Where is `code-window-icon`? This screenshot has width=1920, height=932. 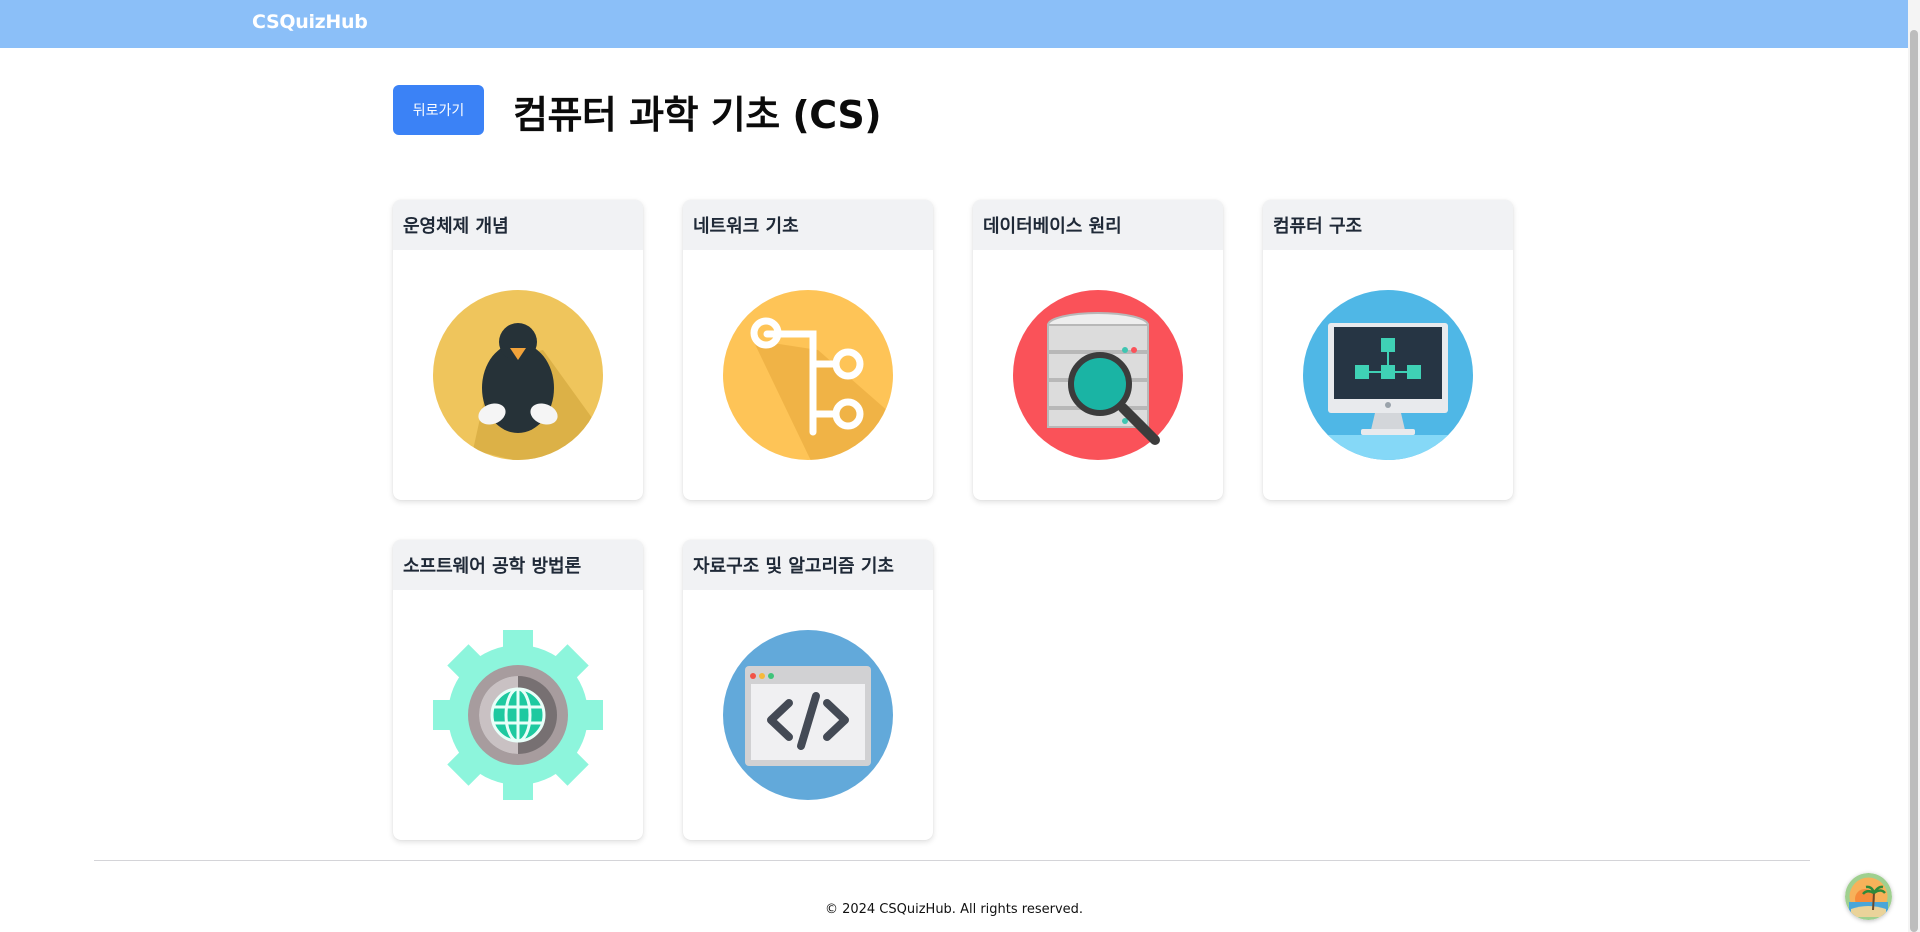 code-window-icon is located at coordinates (808, 715).